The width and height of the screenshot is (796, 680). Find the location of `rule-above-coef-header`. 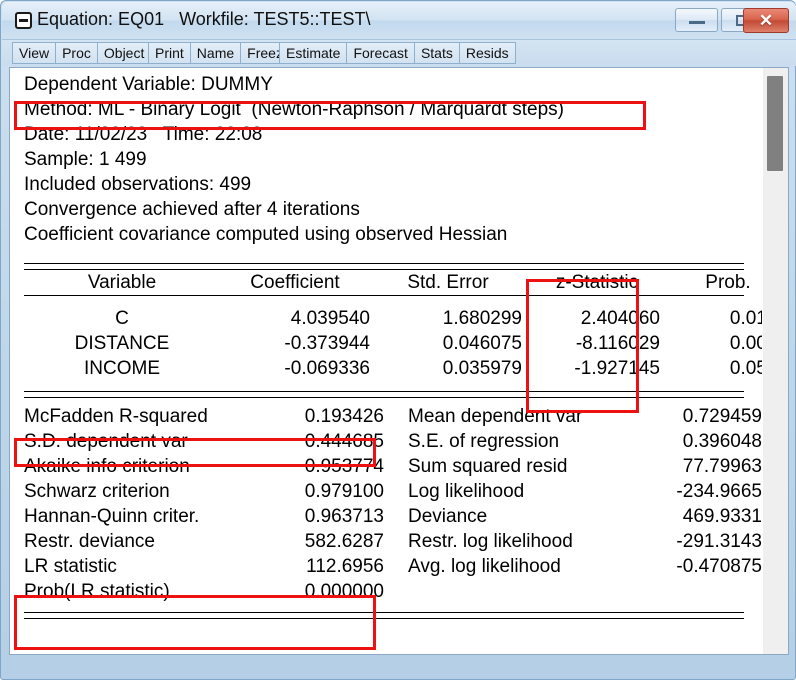

rule-above-coef-header is located at coordinates (384, 266).